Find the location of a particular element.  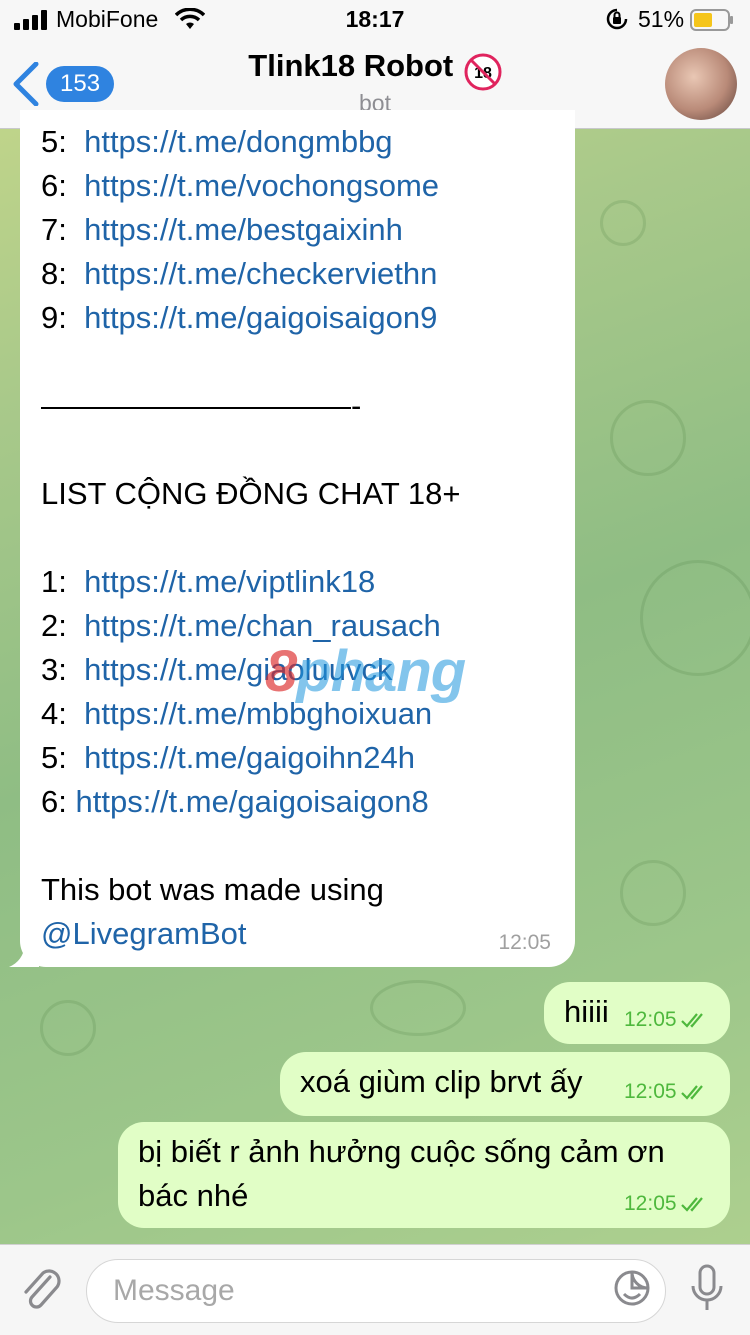

microphone-icon is located at coordinates (707, 1289).